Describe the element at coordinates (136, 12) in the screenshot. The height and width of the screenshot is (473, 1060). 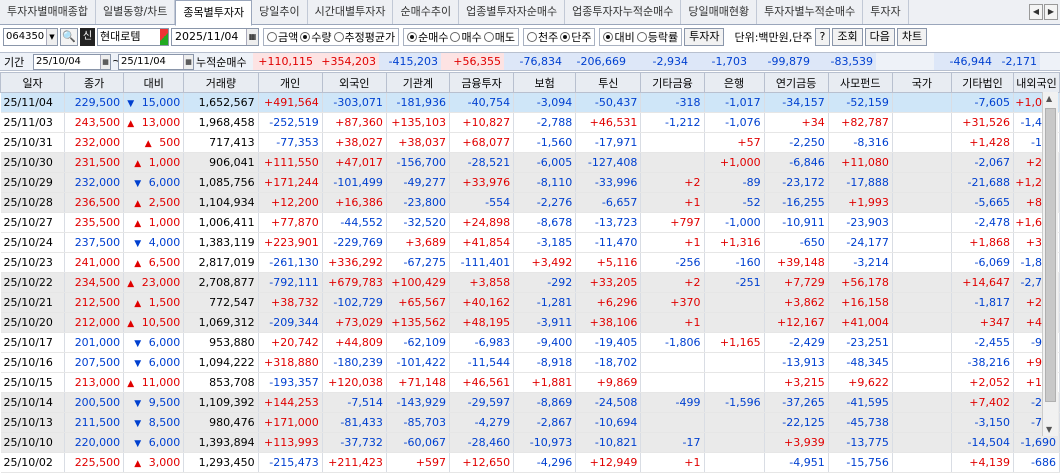
I see `tab-1: 일별동향/차트` at that location.